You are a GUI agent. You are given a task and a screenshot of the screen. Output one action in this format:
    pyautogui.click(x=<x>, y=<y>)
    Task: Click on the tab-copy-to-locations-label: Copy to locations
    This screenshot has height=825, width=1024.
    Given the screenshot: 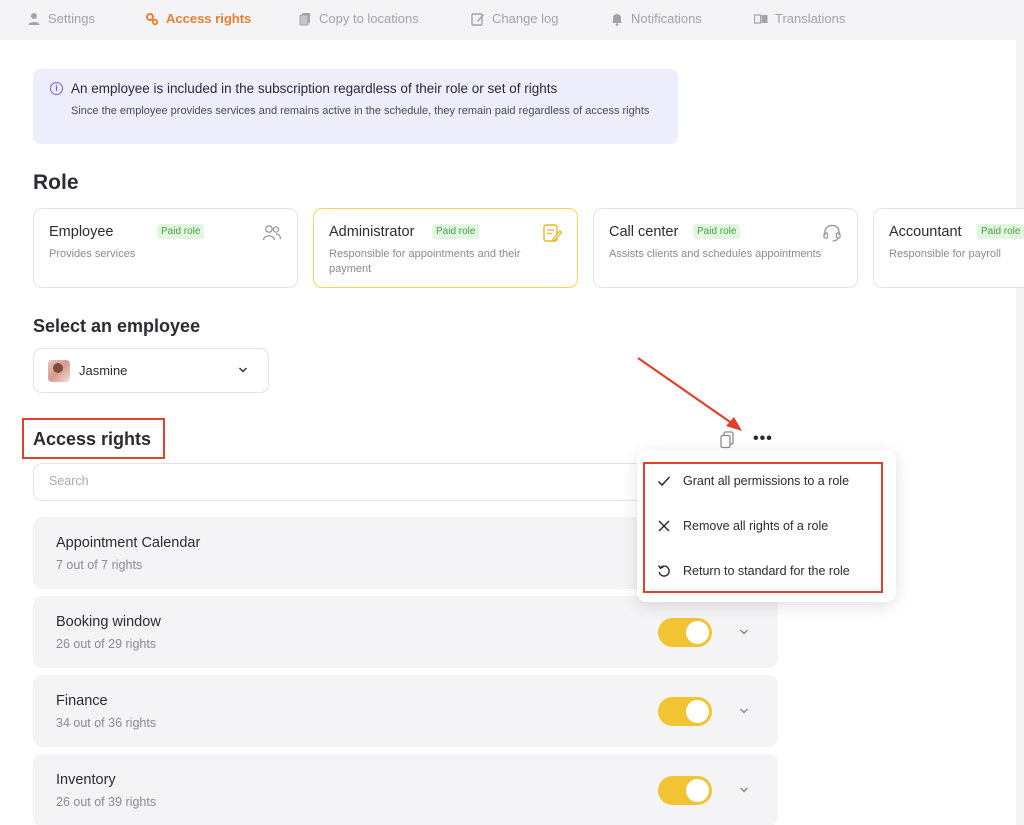 What is the action you would take?
    pyautogui.click(x=369, y=18)
    